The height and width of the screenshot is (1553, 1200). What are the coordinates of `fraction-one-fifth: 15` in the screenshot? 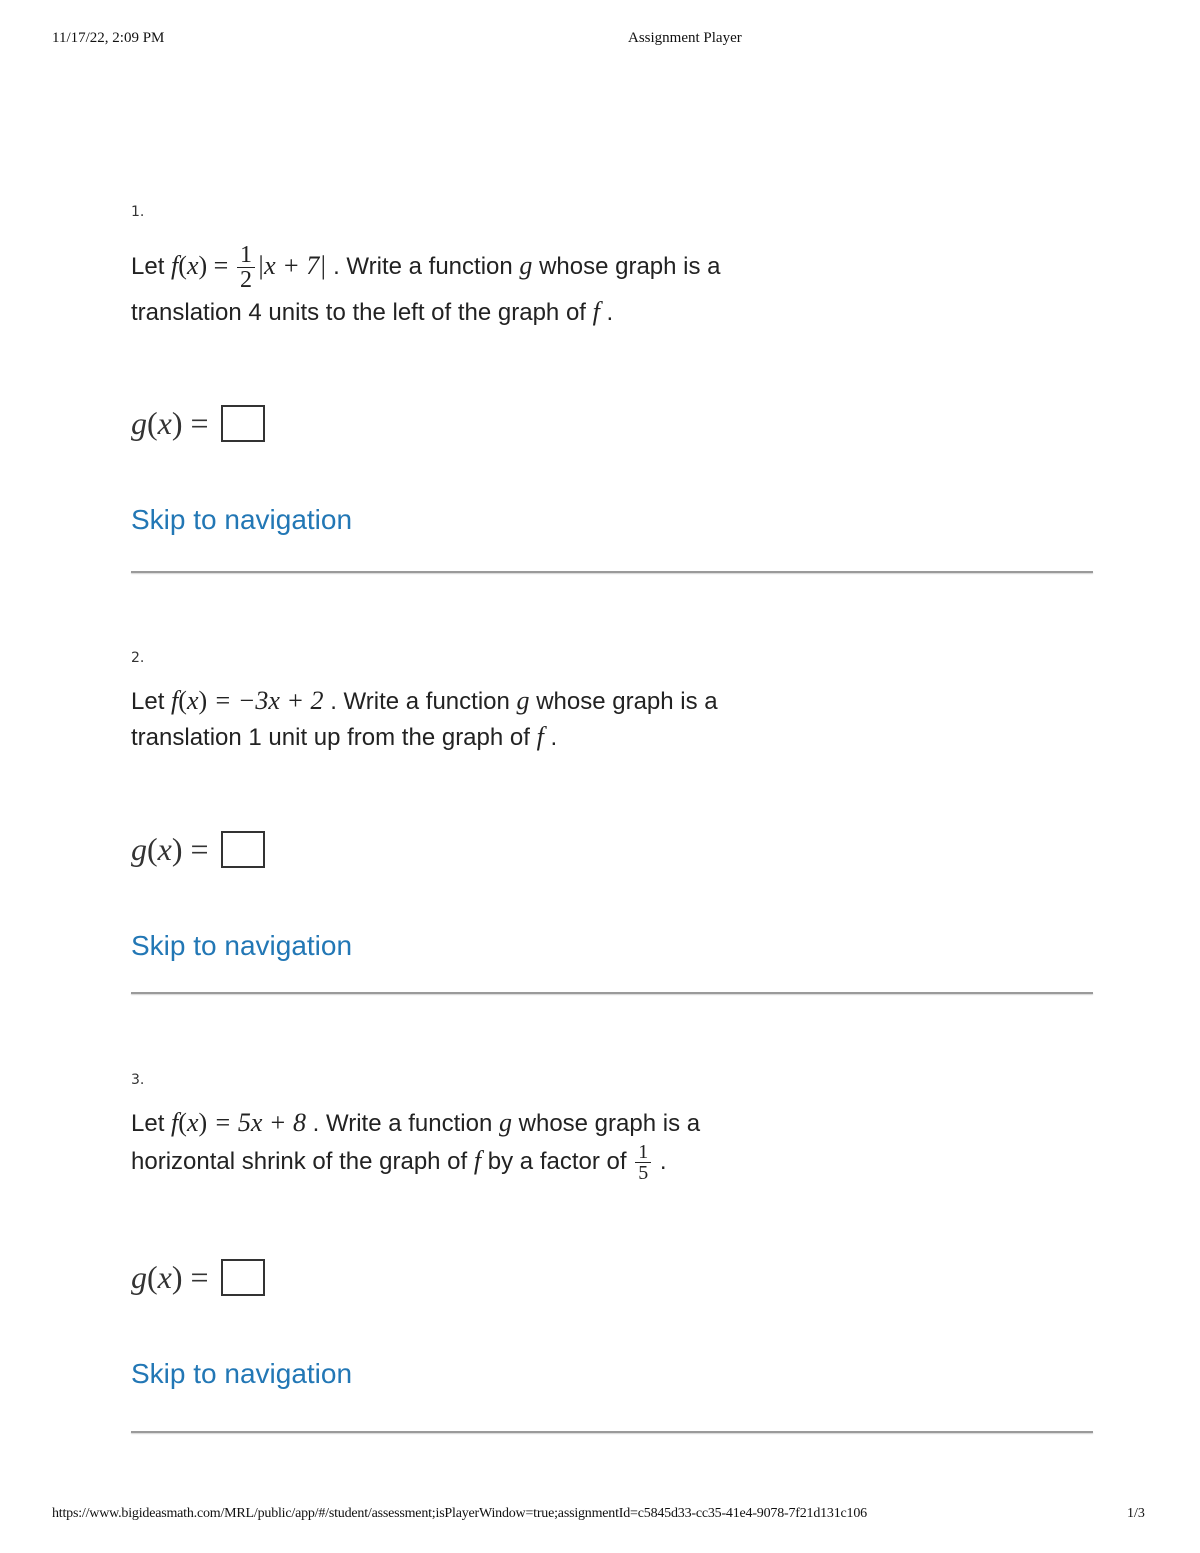 It's located at (643, 1163).